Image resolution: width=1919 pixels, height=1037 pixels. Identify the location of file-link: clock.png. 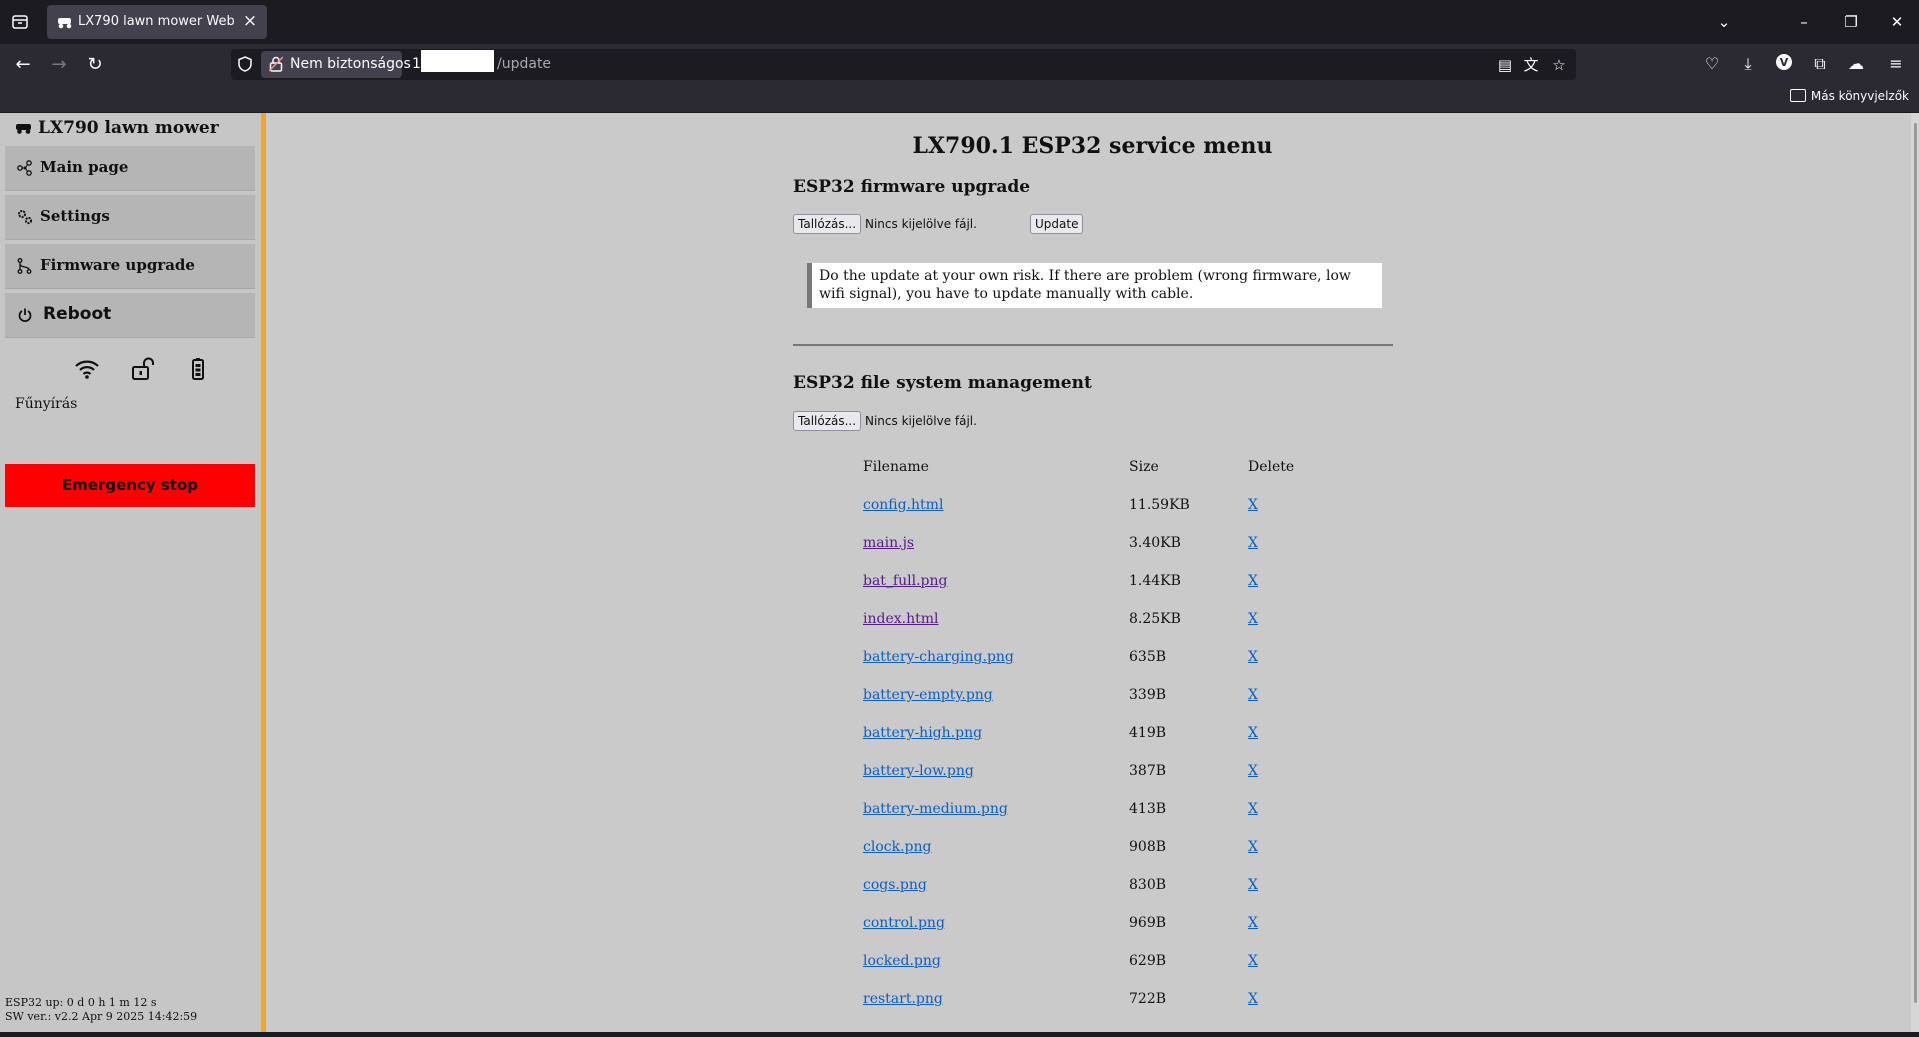
(897, 847).